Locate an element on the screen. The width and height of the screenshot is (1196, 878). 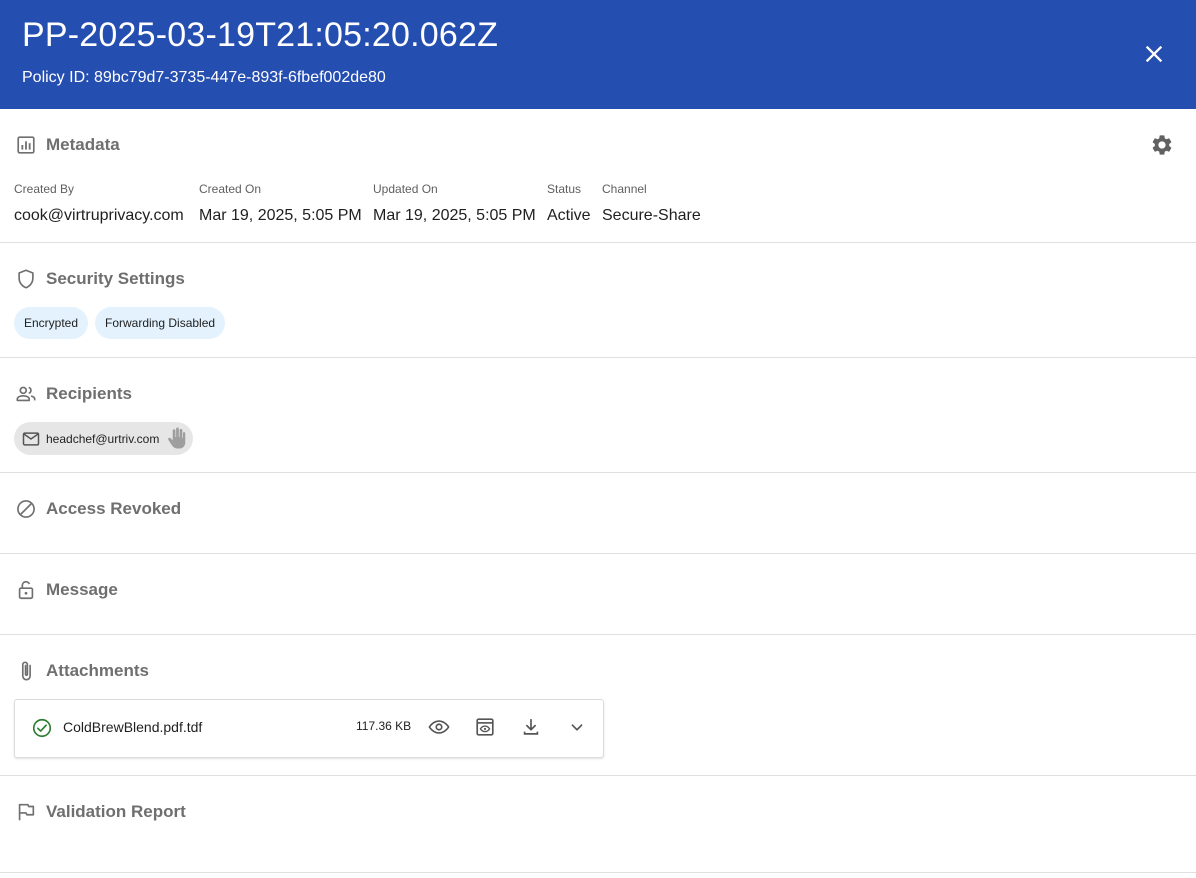
lock-icon is located at coordinates (26, 590).